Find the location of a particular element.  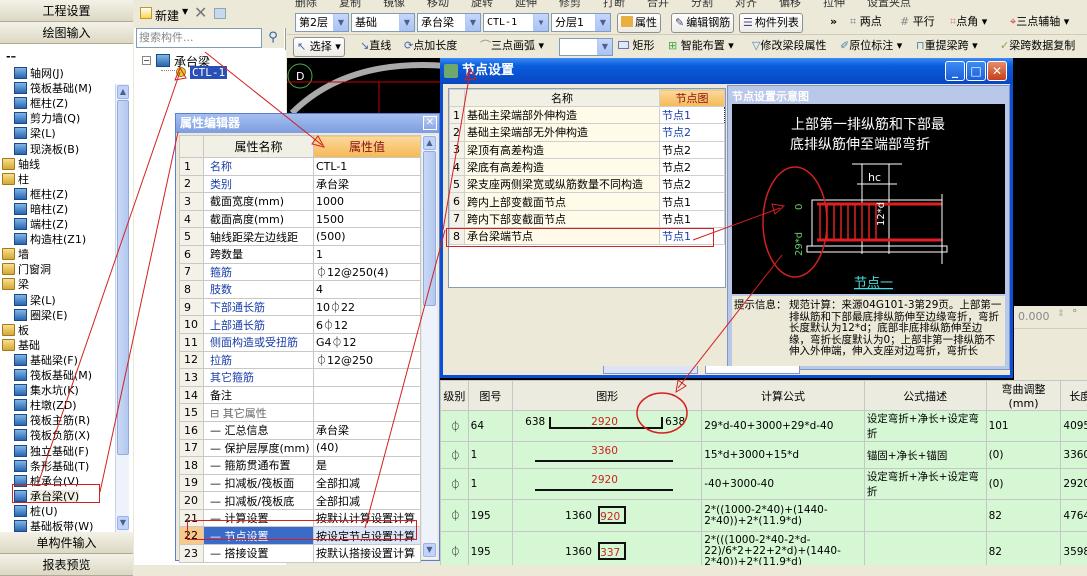

more-chevron-icon: » is located at coordinates (833, 23).